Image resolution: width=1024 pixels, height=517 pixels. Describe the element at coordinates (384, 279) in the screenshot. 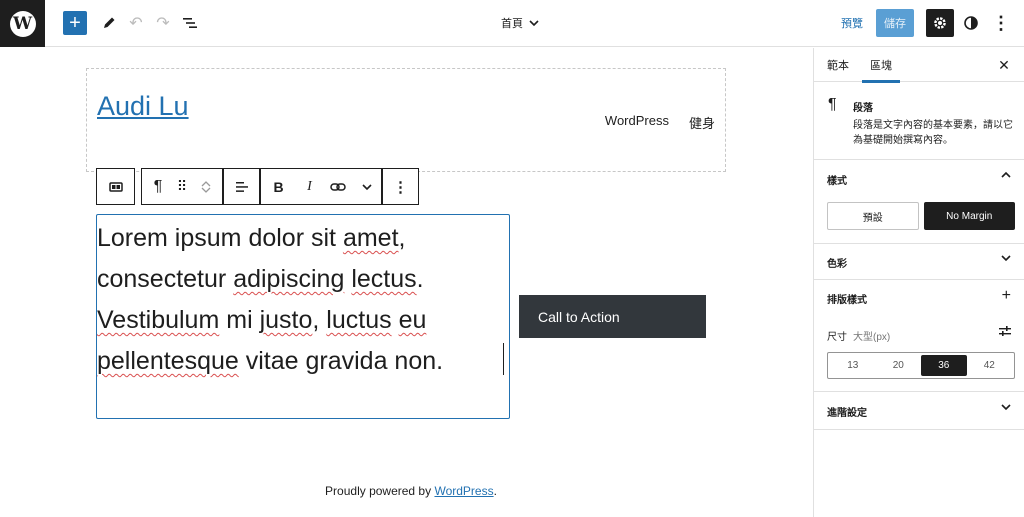

I see `misspelled-word: lectus` at that location.